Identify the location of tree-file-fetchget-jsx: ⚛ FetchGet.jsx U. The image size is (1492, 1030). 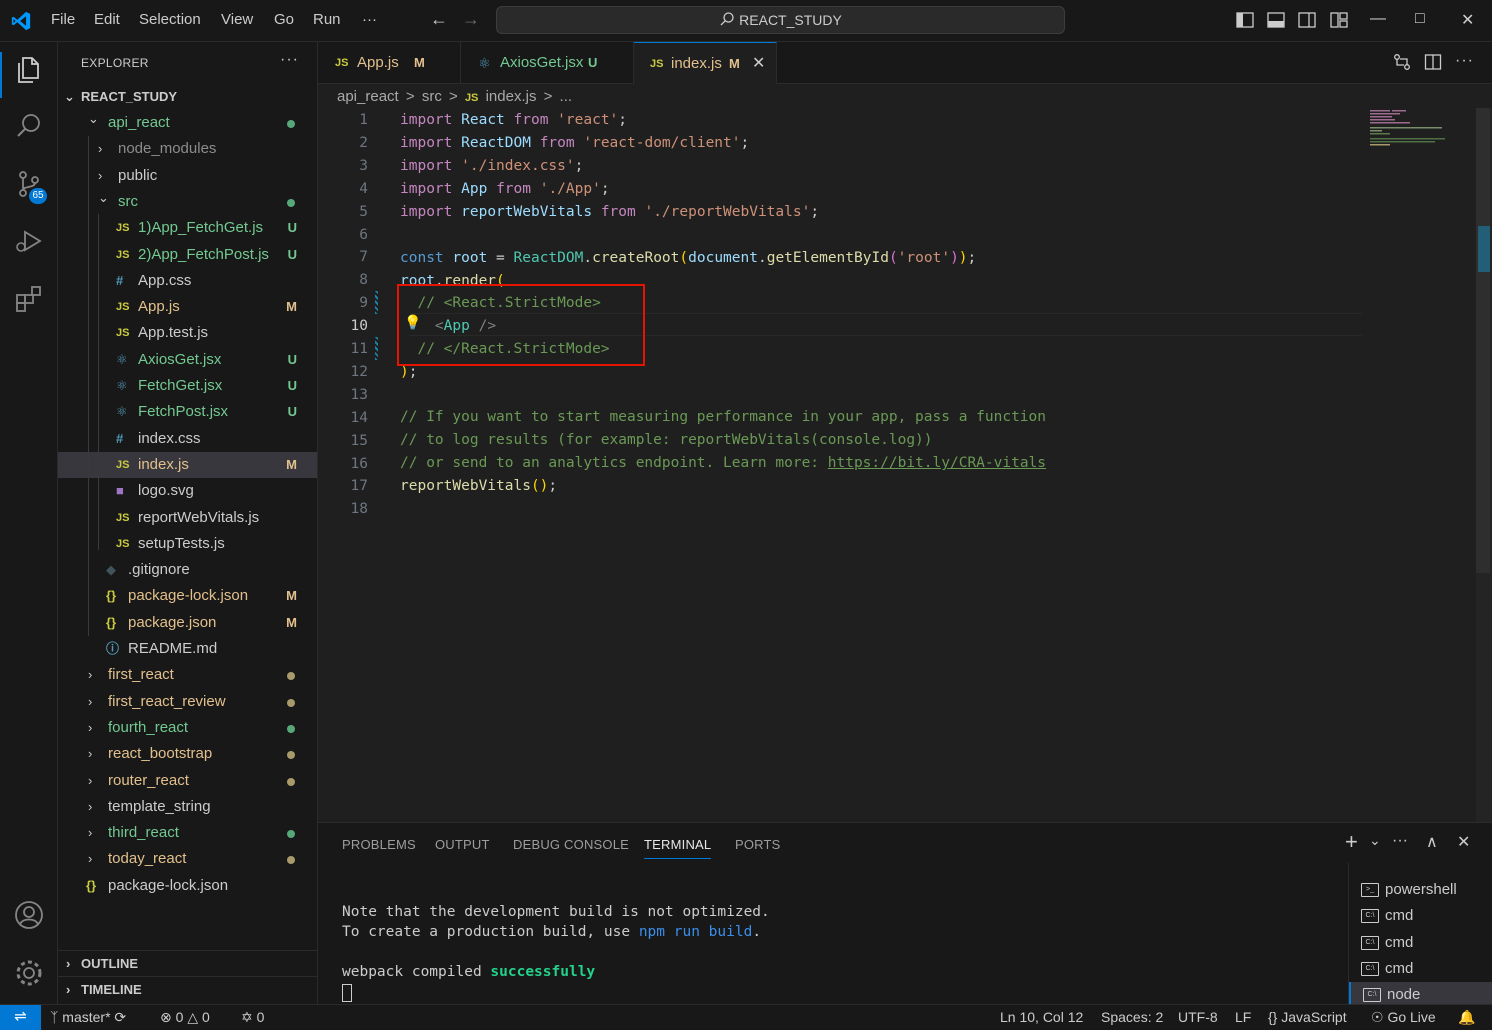
(187, 386).